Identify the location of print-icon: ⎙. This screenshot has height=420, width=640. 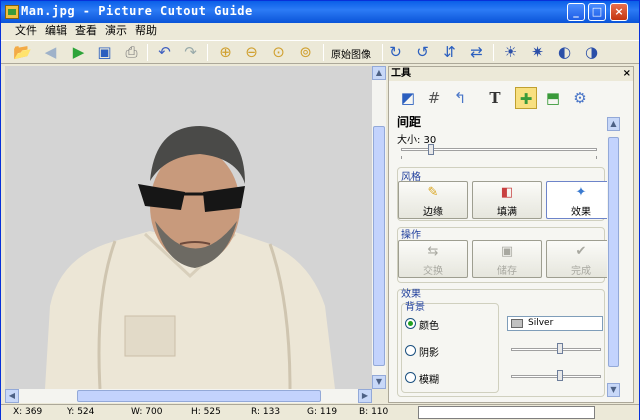
(131, 52).